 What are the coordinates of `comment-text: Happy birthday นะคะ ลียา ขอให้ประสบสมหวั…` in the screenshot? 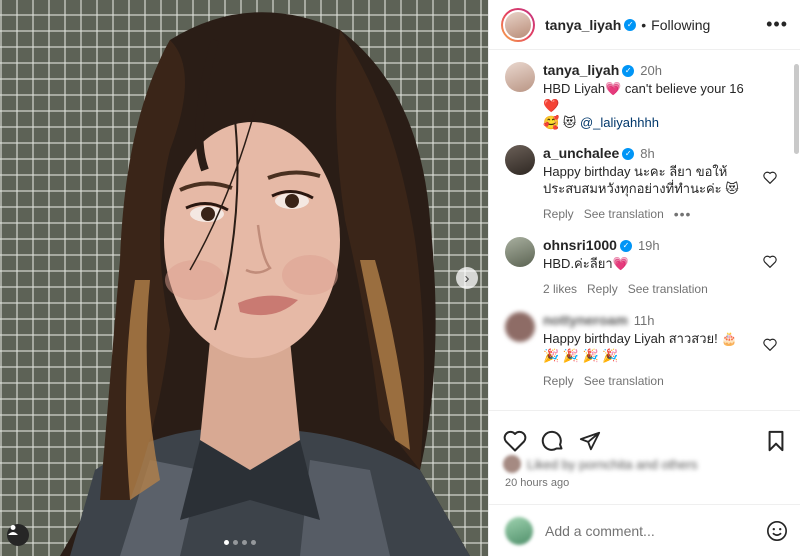 It's located at (641, 180).